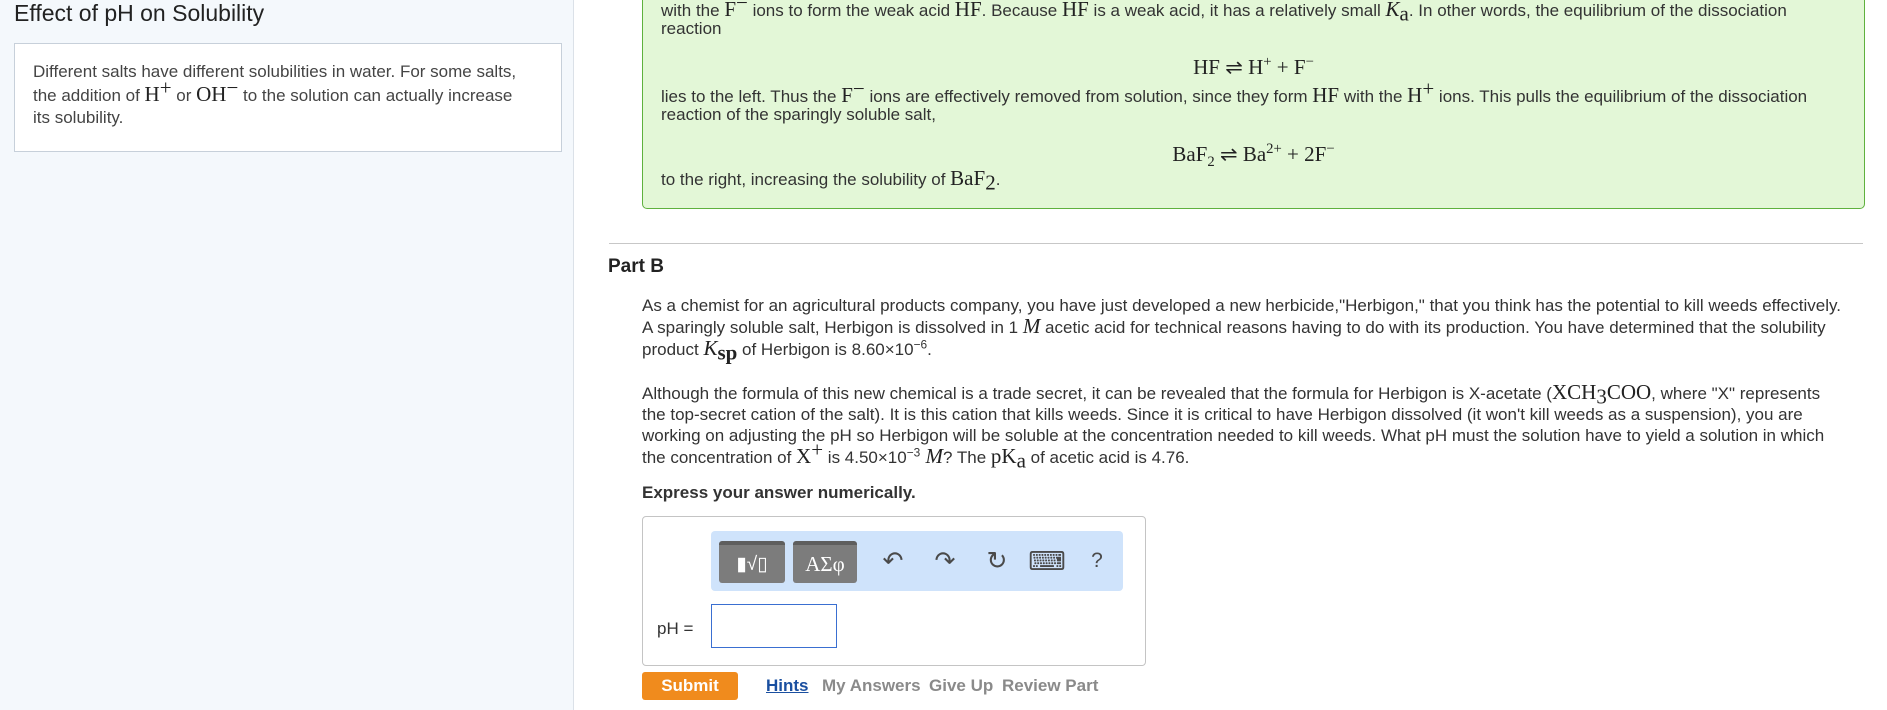 This screenshot has width=1887, height=710. Describe the element at coordinates (636, 266) in the screenshot. I see `part-b-title: Part B` at that location.